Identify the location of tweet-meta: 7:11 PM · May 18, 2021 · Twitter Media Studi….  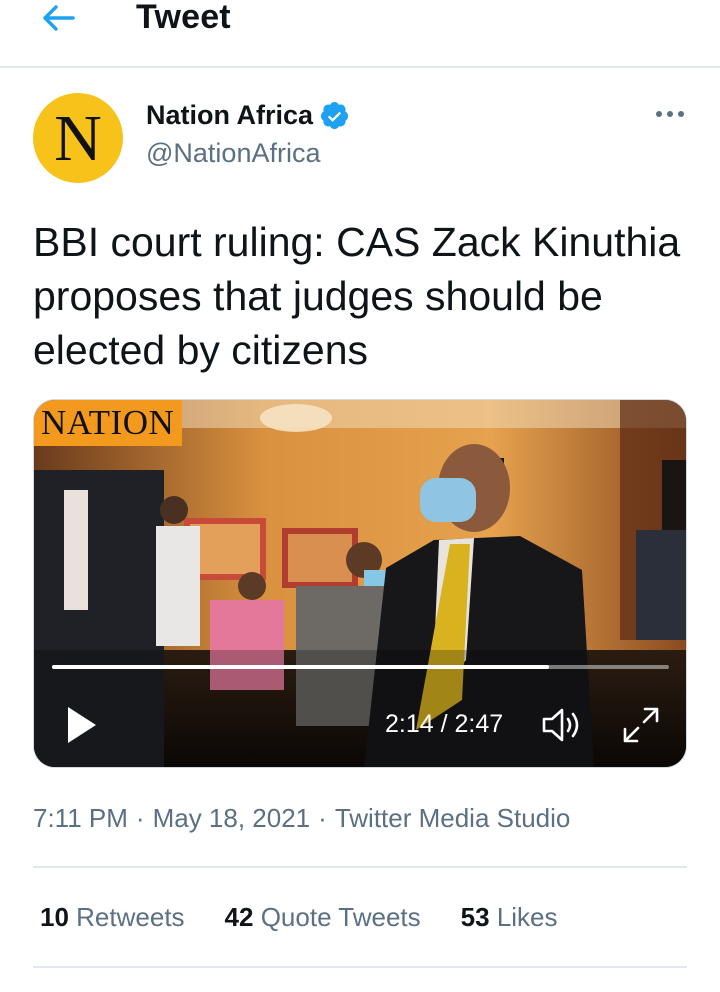
(301, 818).